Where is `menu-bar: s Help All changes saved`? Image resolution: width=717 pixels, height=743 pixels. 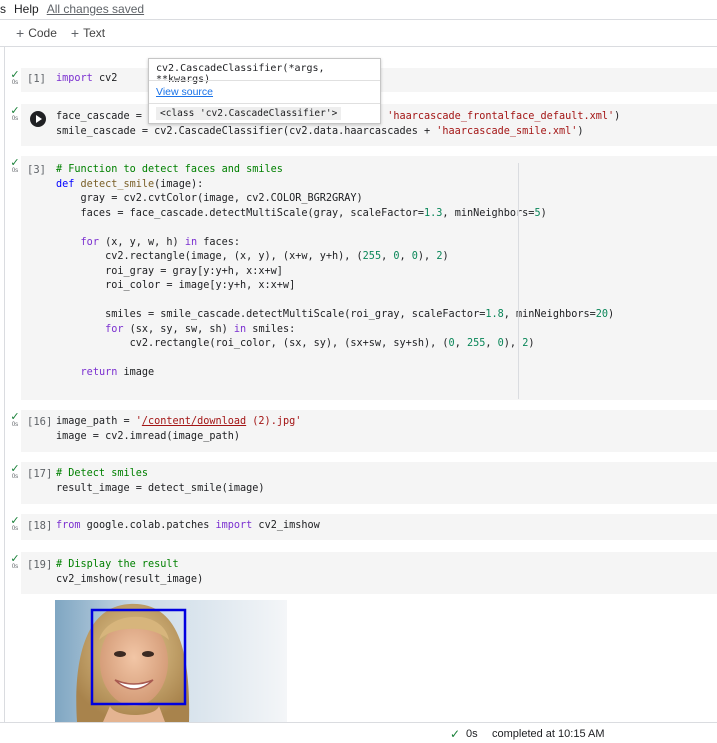
menu-bar: s Help All changes saved is located at coordinates (358, 9).